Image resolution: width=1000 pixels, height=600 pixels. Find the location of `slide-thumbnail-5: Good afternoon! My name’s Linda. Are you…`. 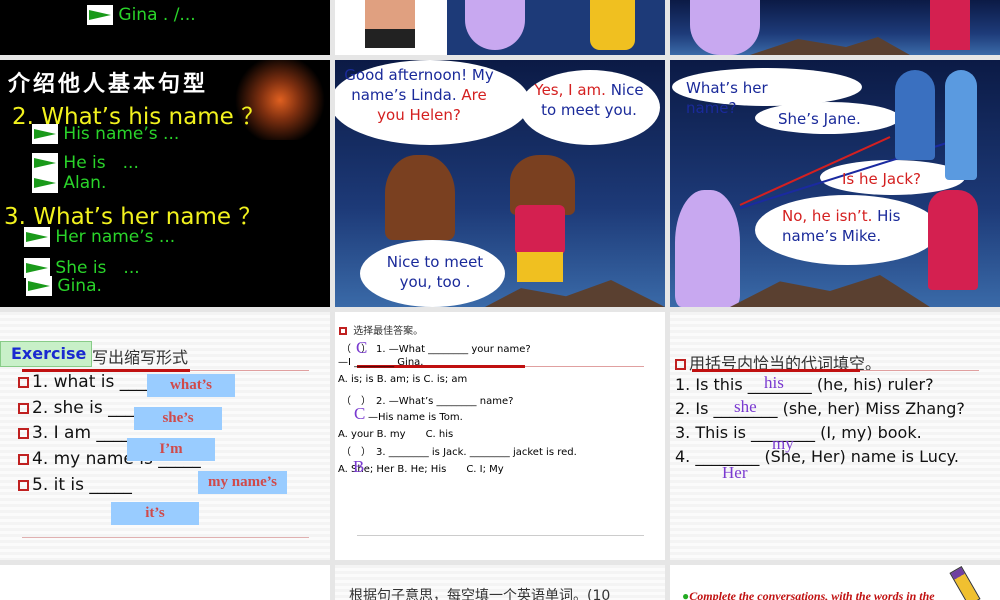

slide-thumbnail-5: Good afternoon! My name’s Linda. Are you… is located at coordinates (500, 183).